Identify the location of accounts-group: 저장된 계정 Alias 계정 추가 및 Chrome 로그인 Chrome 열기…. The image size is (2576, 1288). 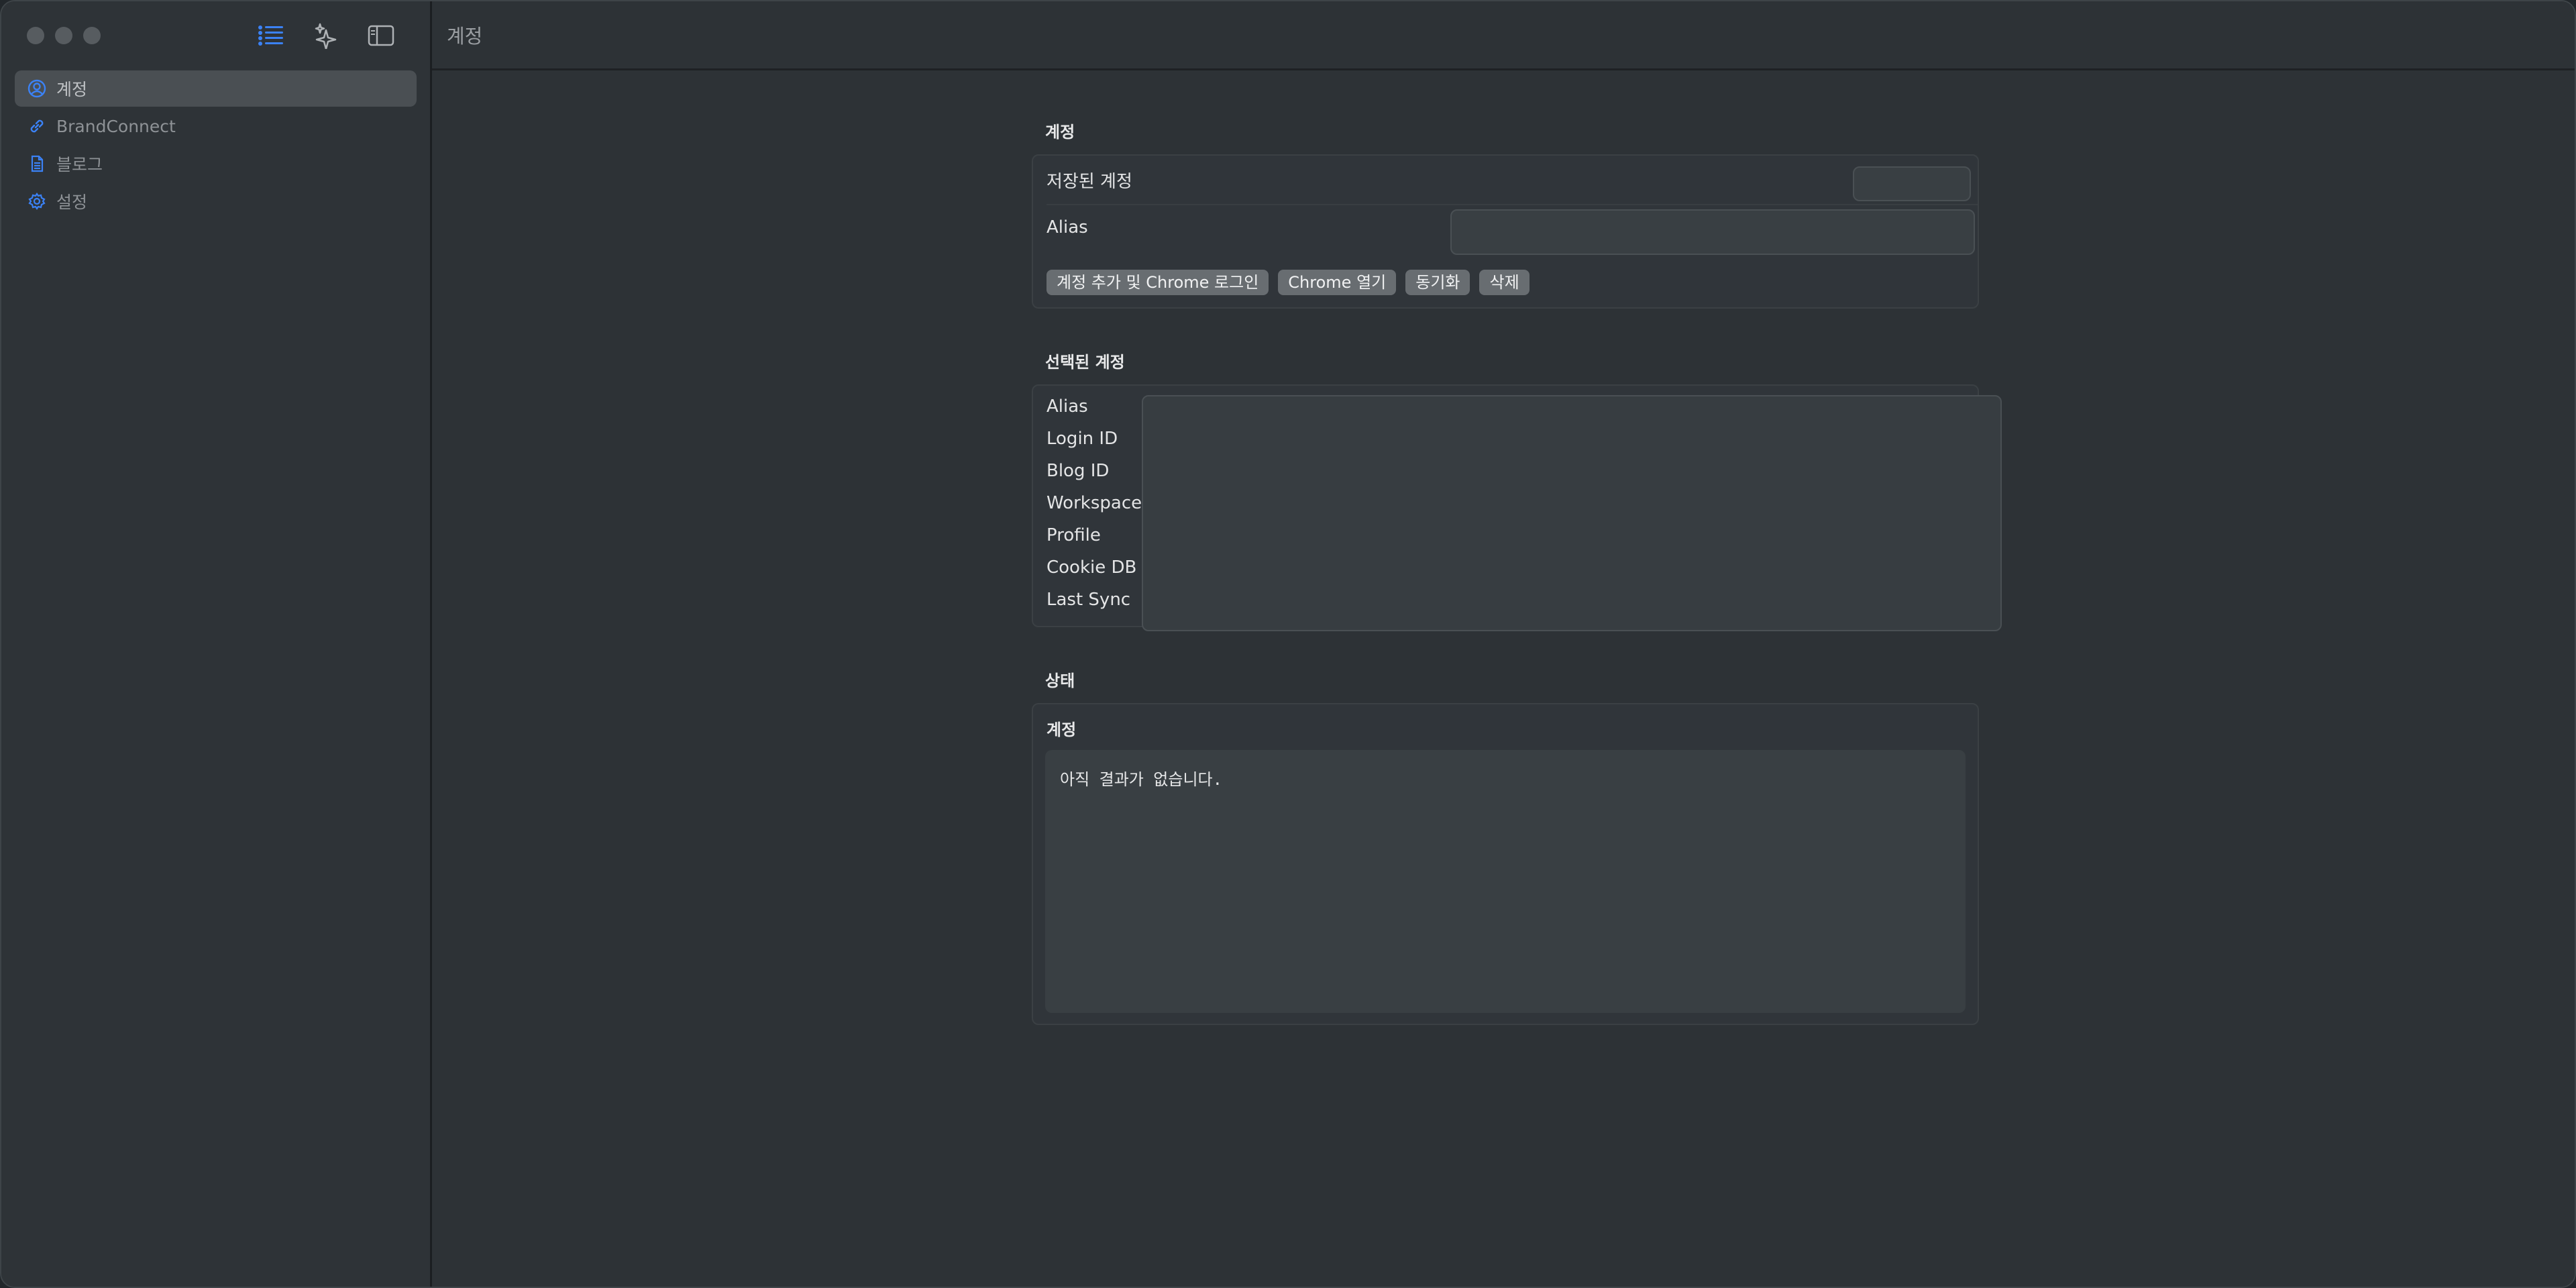
(1505, 231).